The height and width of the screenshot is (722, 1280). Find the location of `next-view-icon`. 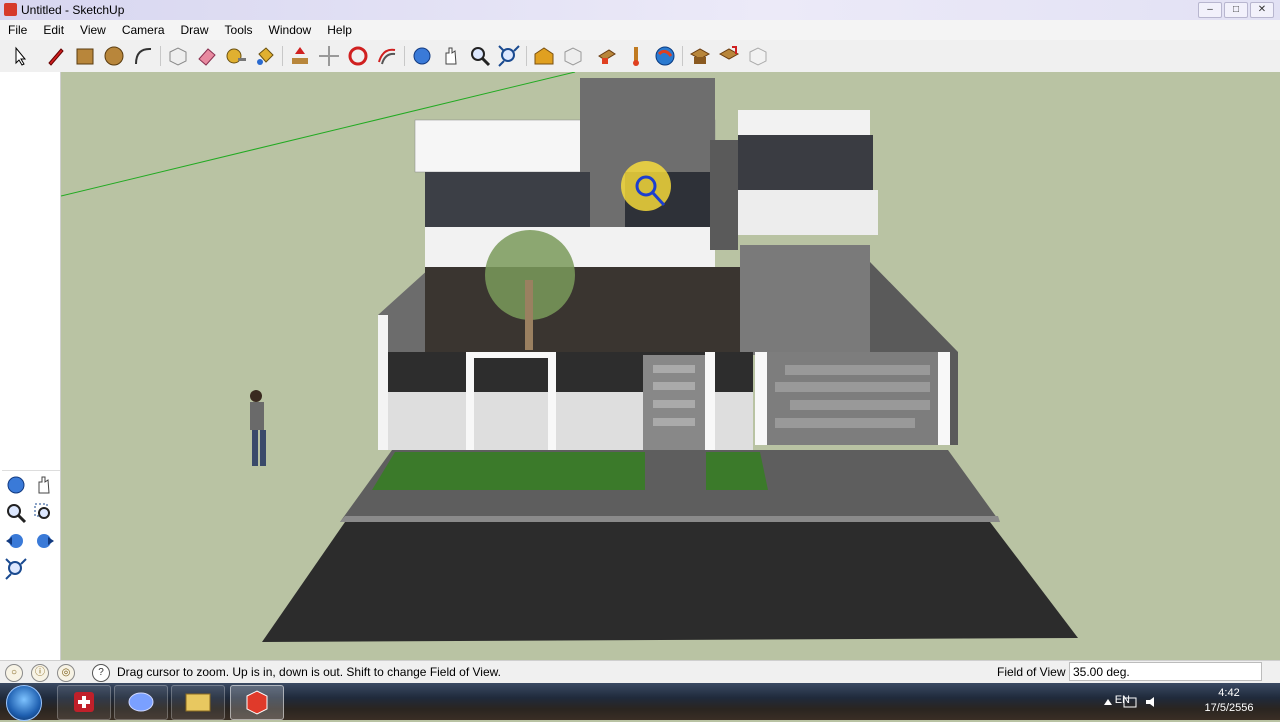

next-view-icon is located at coordinates (44, 541).